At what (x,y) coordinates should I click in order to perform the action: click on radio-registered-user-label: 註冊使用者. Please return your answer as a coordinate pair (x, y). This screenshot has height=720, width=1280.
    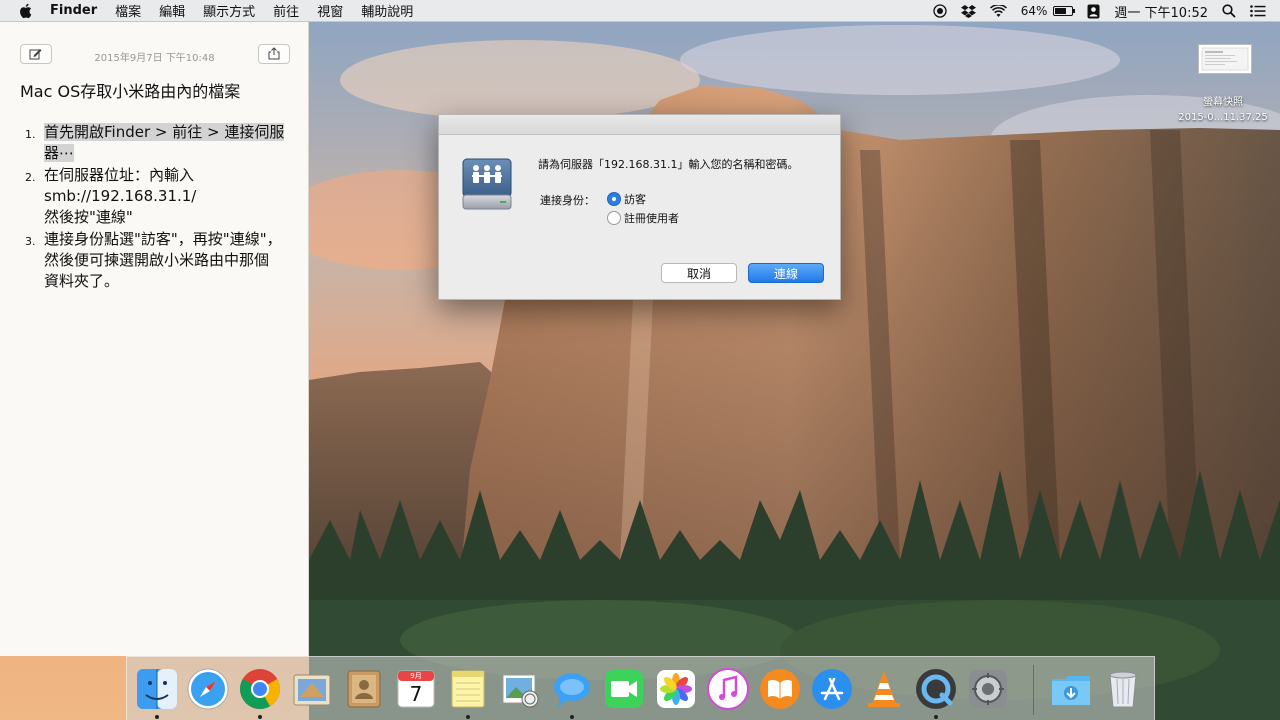
    Looking at the image, I should click on (651, 218).